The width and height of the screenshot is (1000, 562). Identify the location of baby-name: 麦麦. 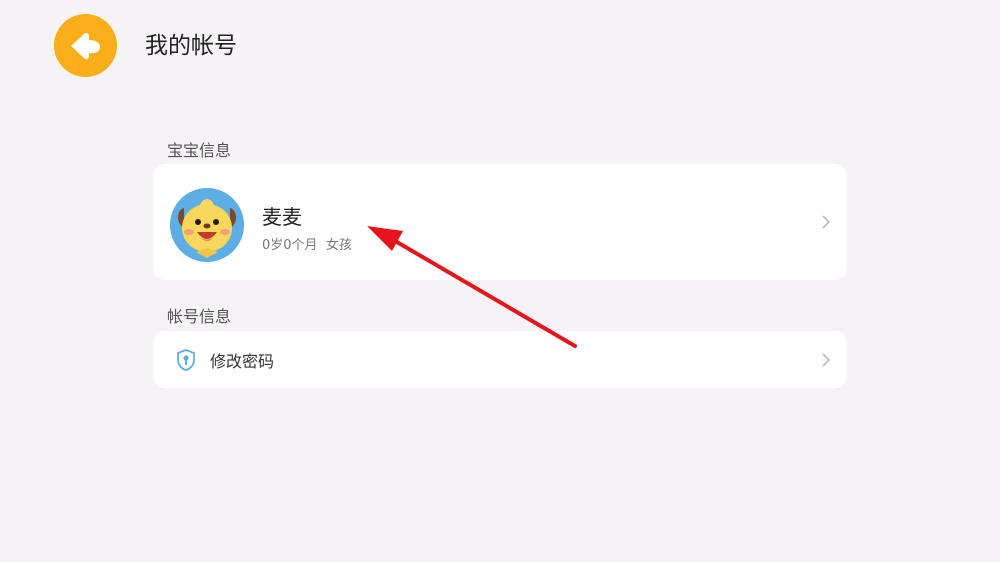
(282, 217).